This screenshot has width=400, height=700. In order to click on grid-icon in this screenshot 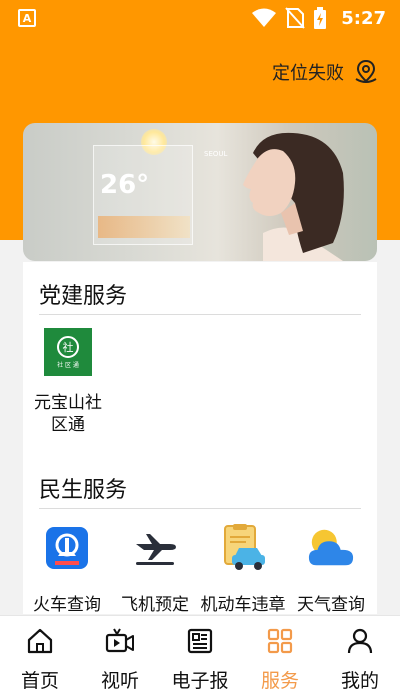, I will do `click(280, 641)`.